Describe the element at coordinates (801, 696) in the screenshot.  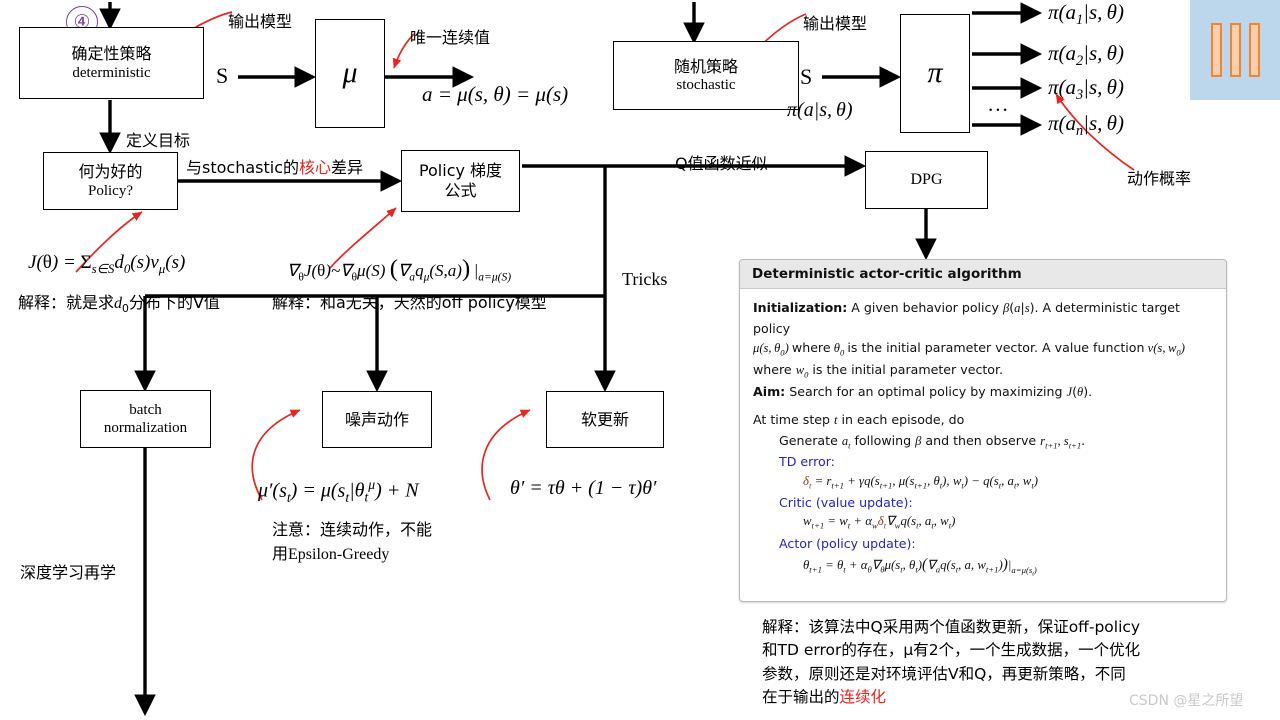
I see `explanation-line4-prefix: 在于输出的` at that location.